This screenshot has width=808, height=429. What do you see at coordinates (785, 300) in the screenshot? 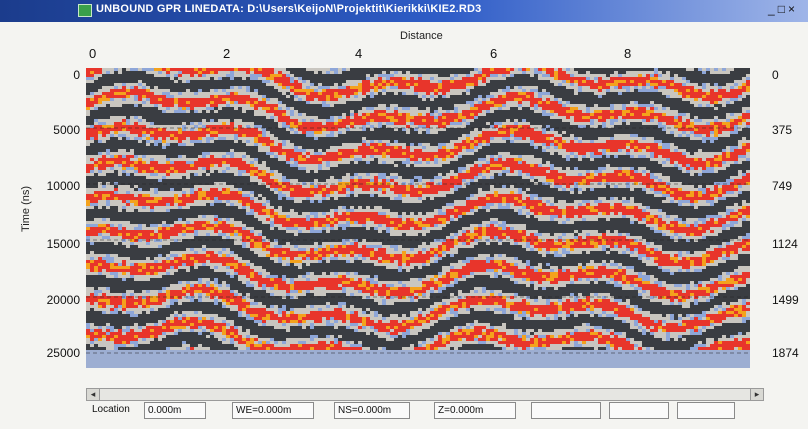
I see `y-tick-right: 1499` at bounding box center [785, 300].